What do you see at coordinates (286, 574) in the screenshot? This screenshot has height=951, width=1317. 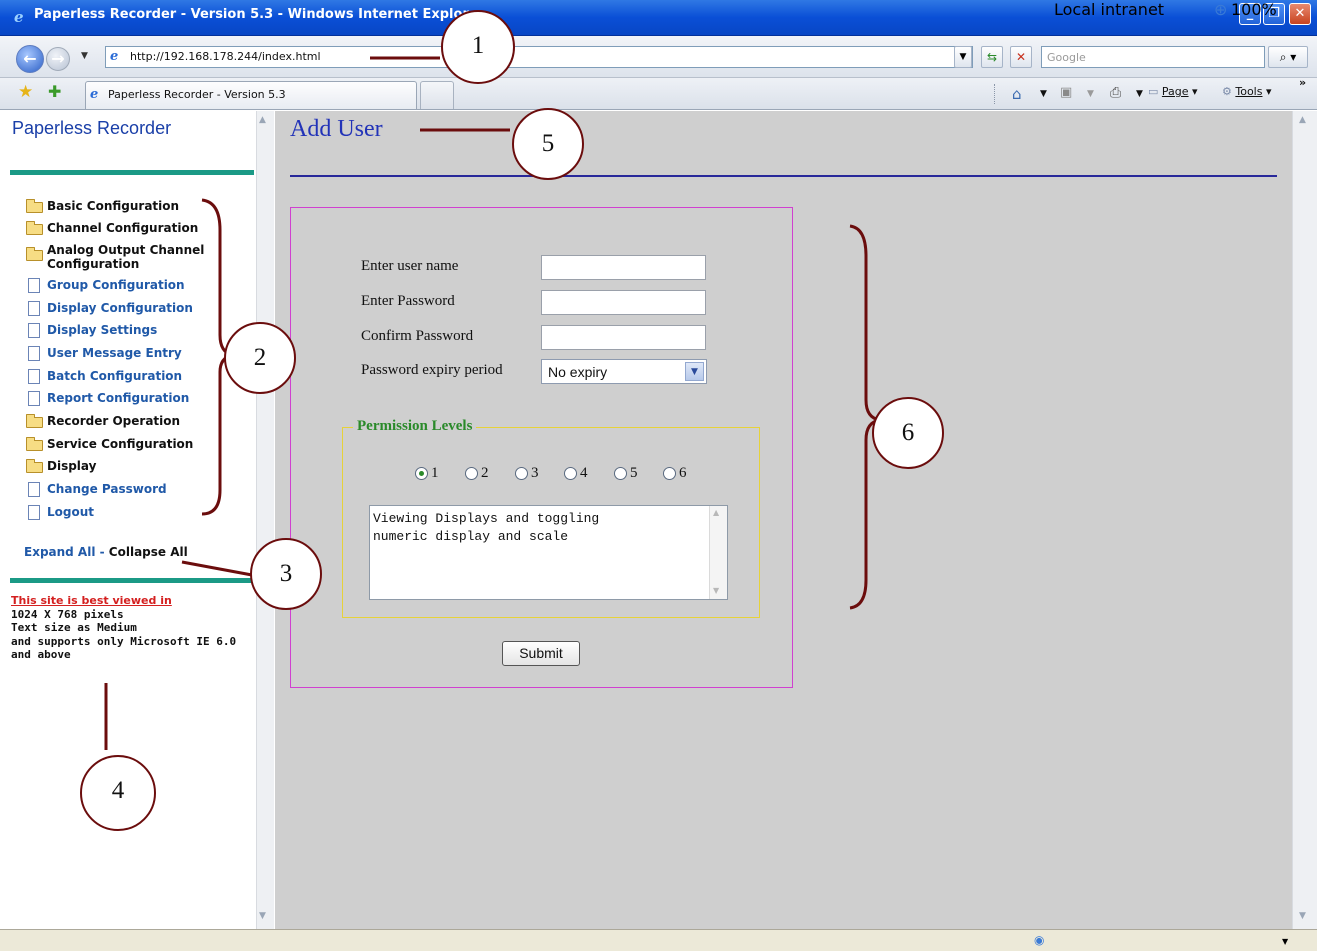 I see `callout-3: 3` at bounding box center [286, 574].